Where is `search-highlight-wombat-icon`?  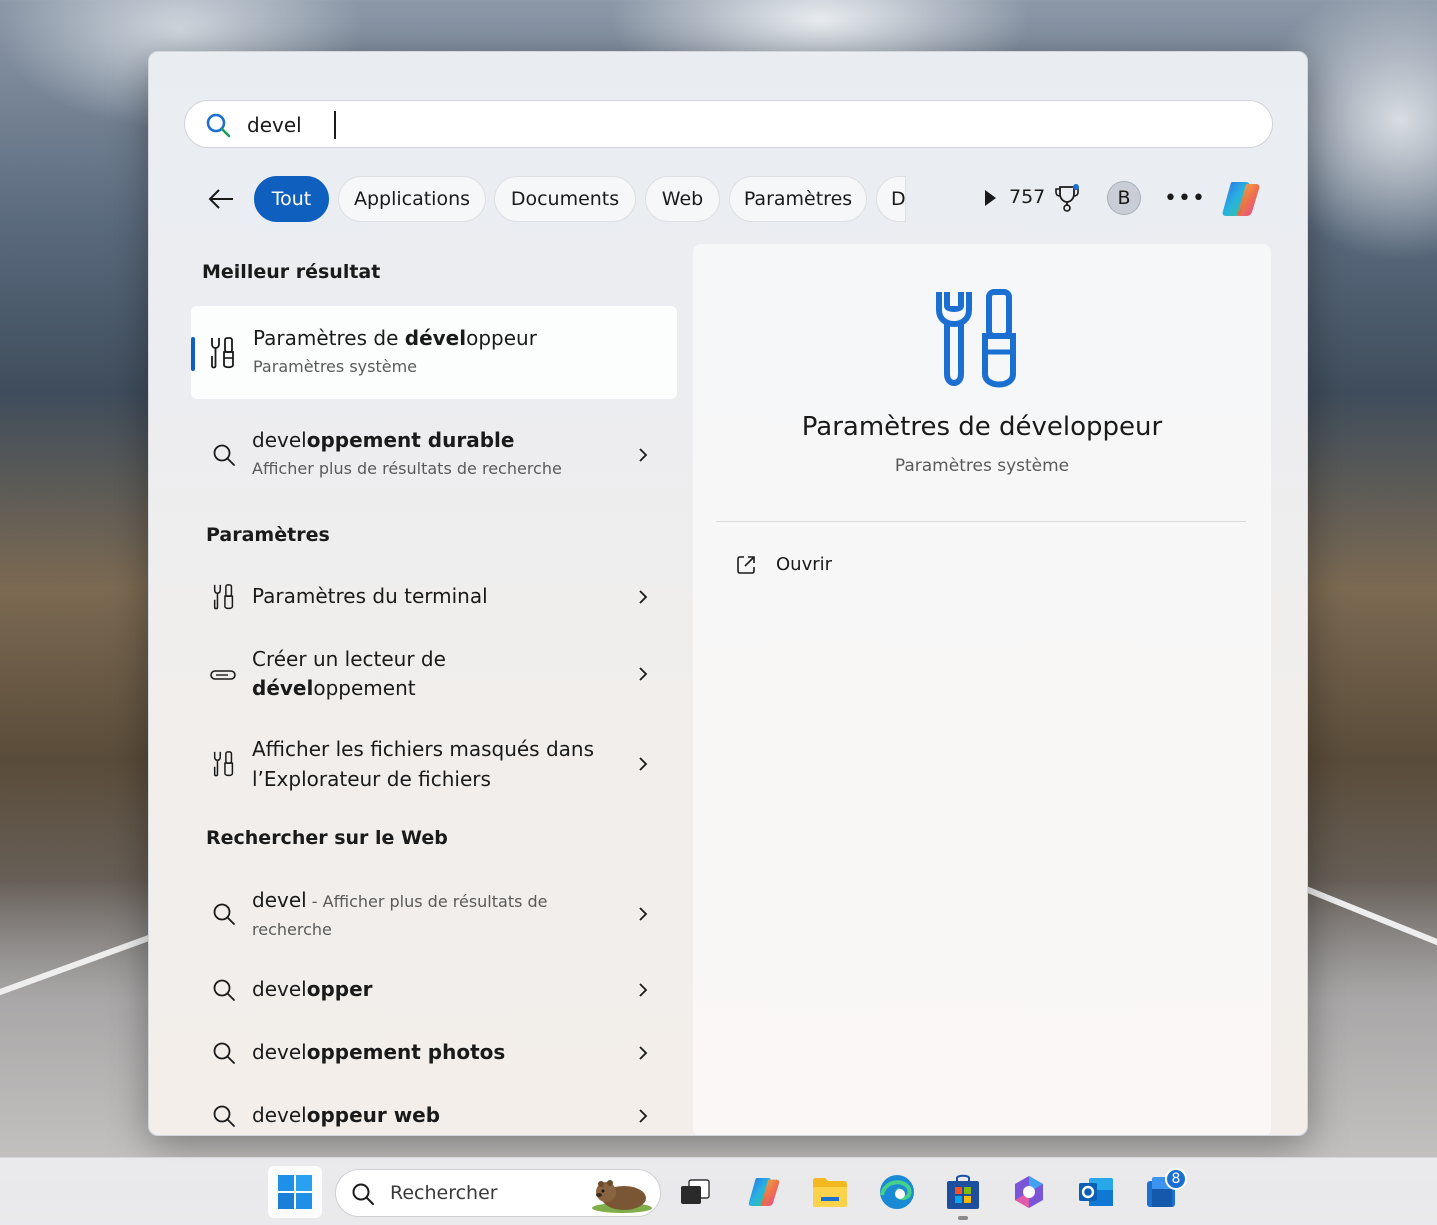 search-highlight-wombat-icon is located at coordinates (622, 1196).